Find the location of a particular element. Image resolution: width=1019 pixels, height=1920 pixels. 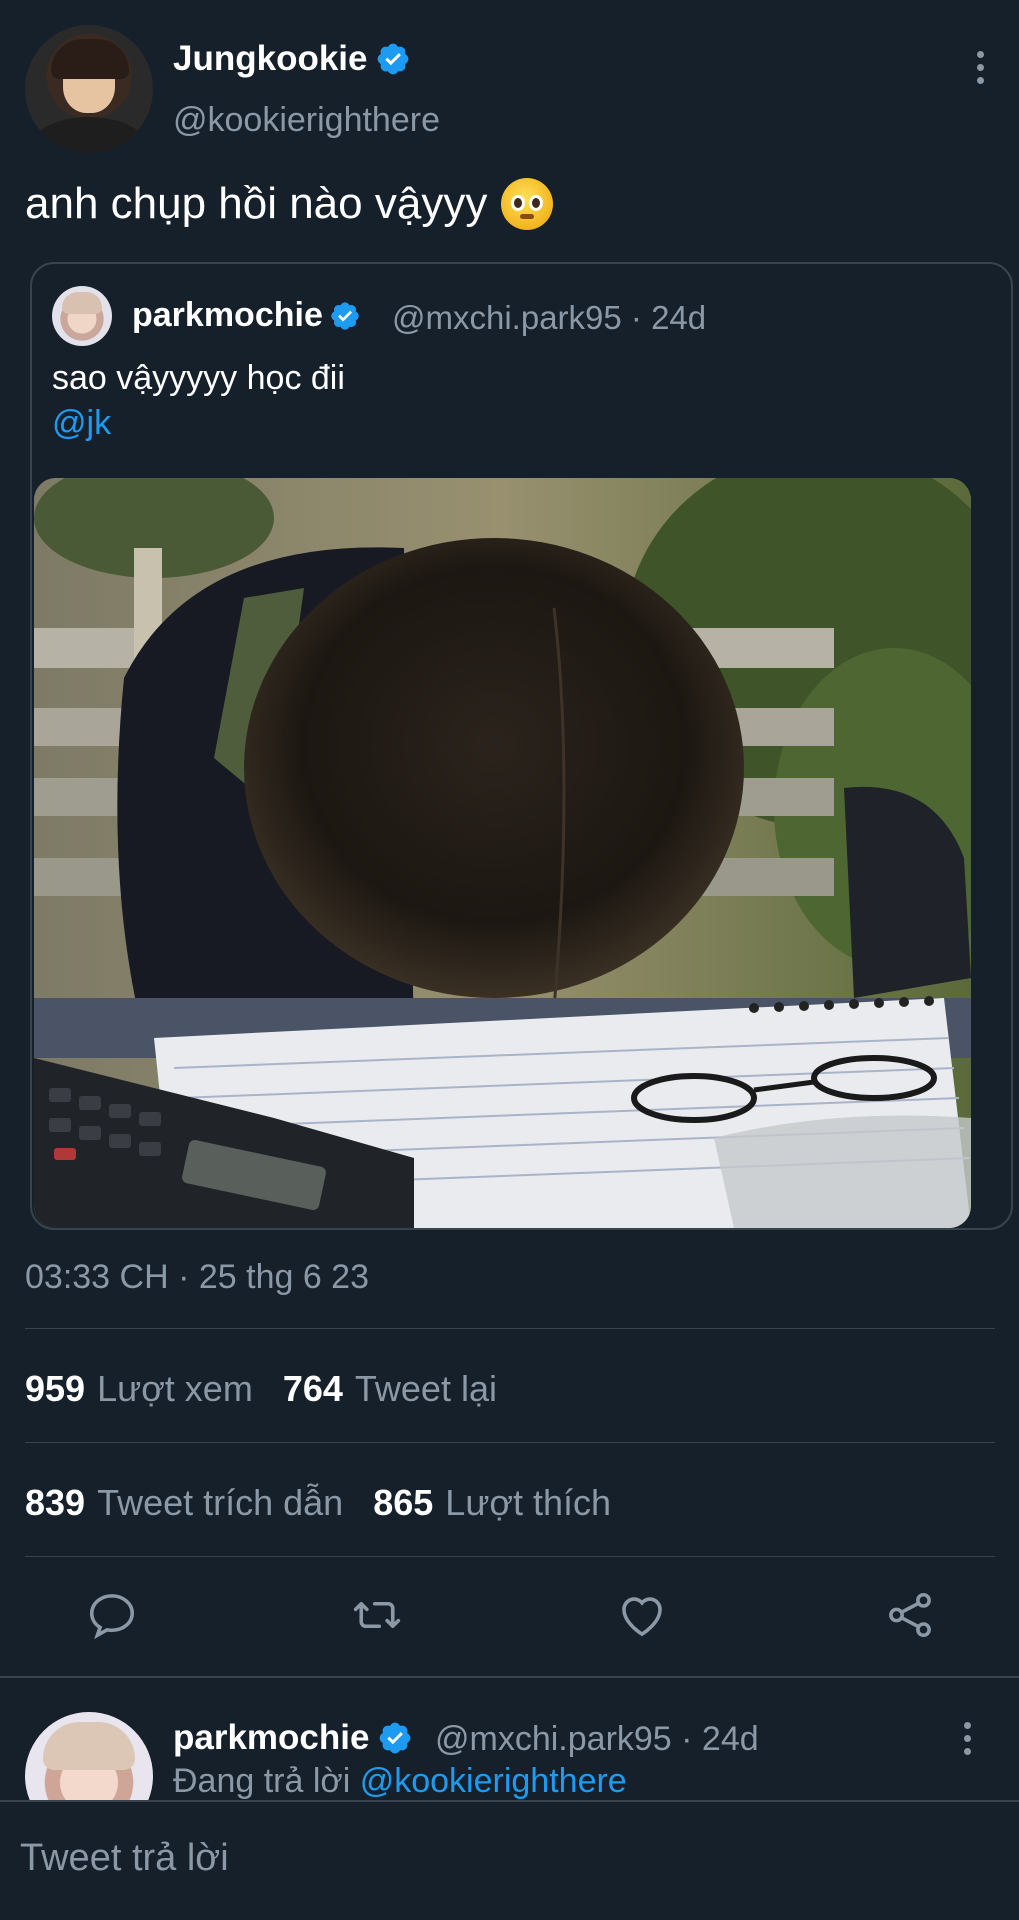

stats-row-2: 839 Tweet trích dẫn 865 Lượt thích is located at coordinates (318, 1503).